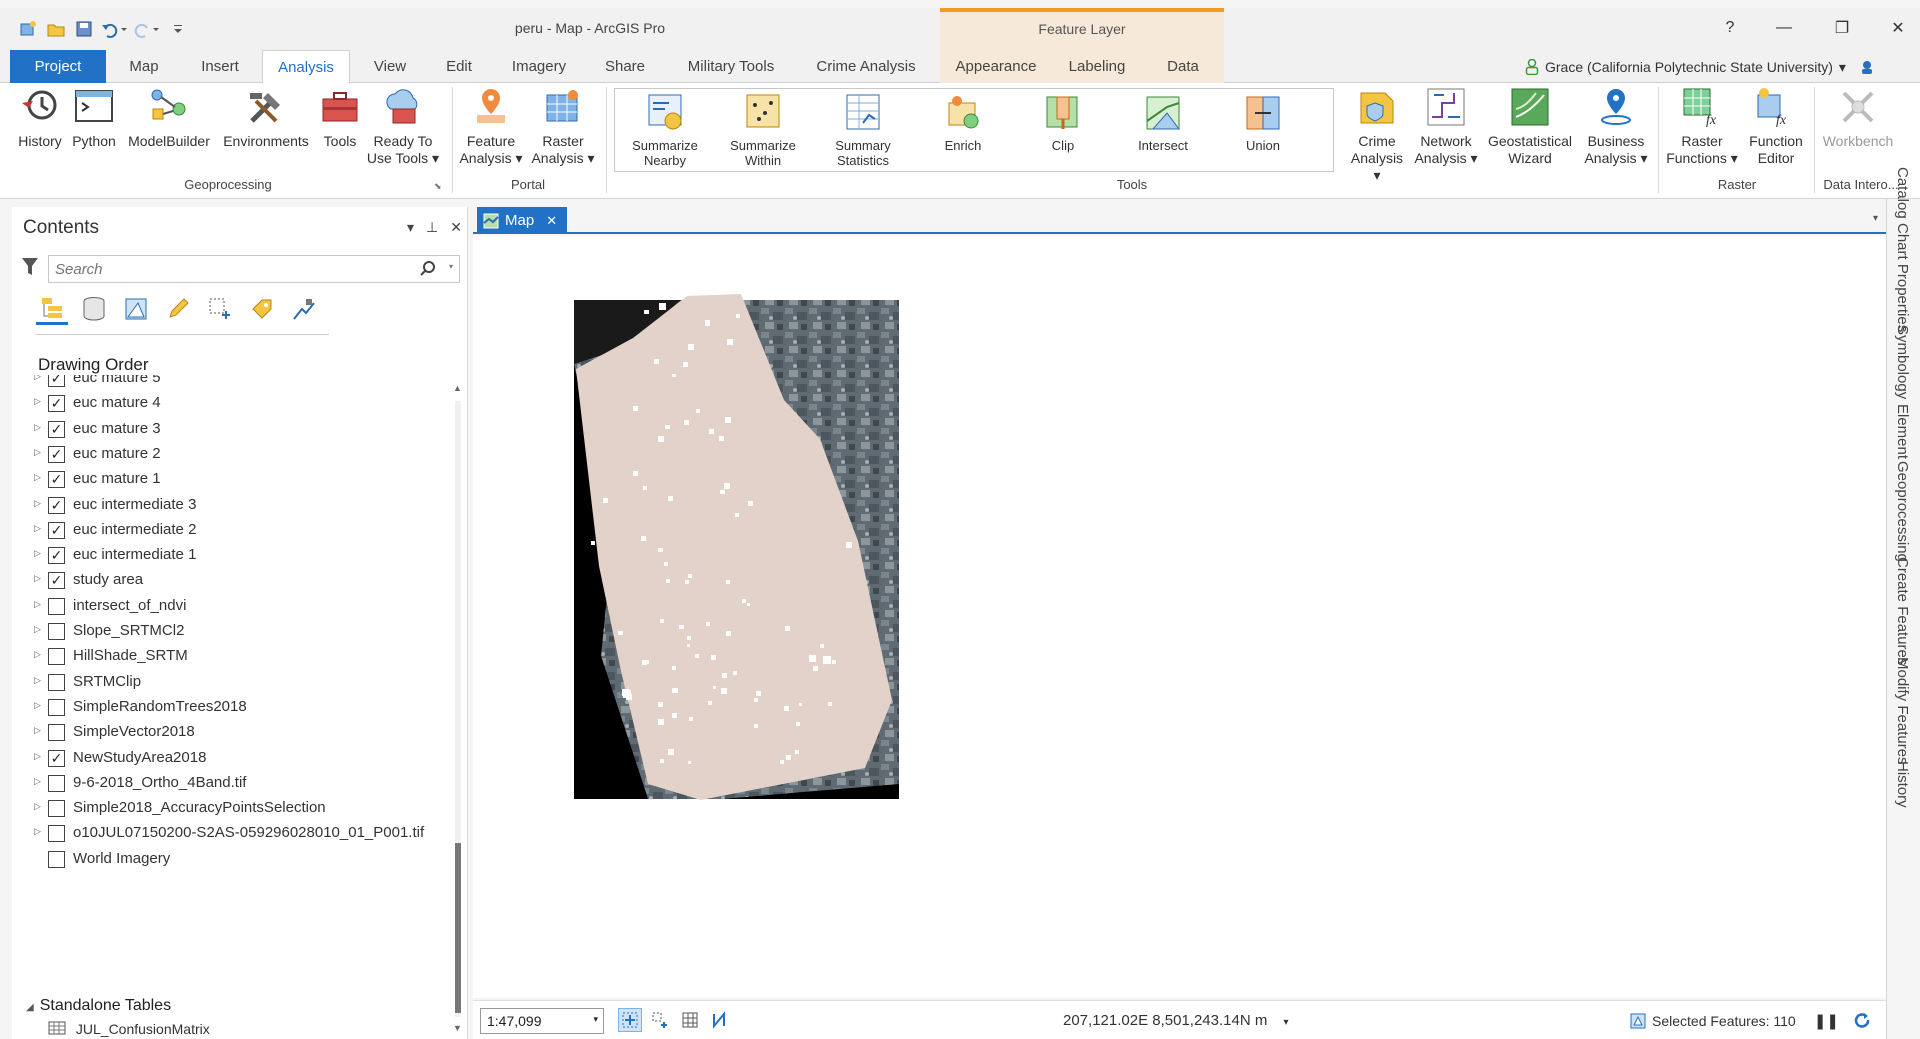 The image size is (1920, 1039). What do you see at coordinates (146, 29) in the screenshot?
I see `redo-icon` at bounding box center [146, 29].